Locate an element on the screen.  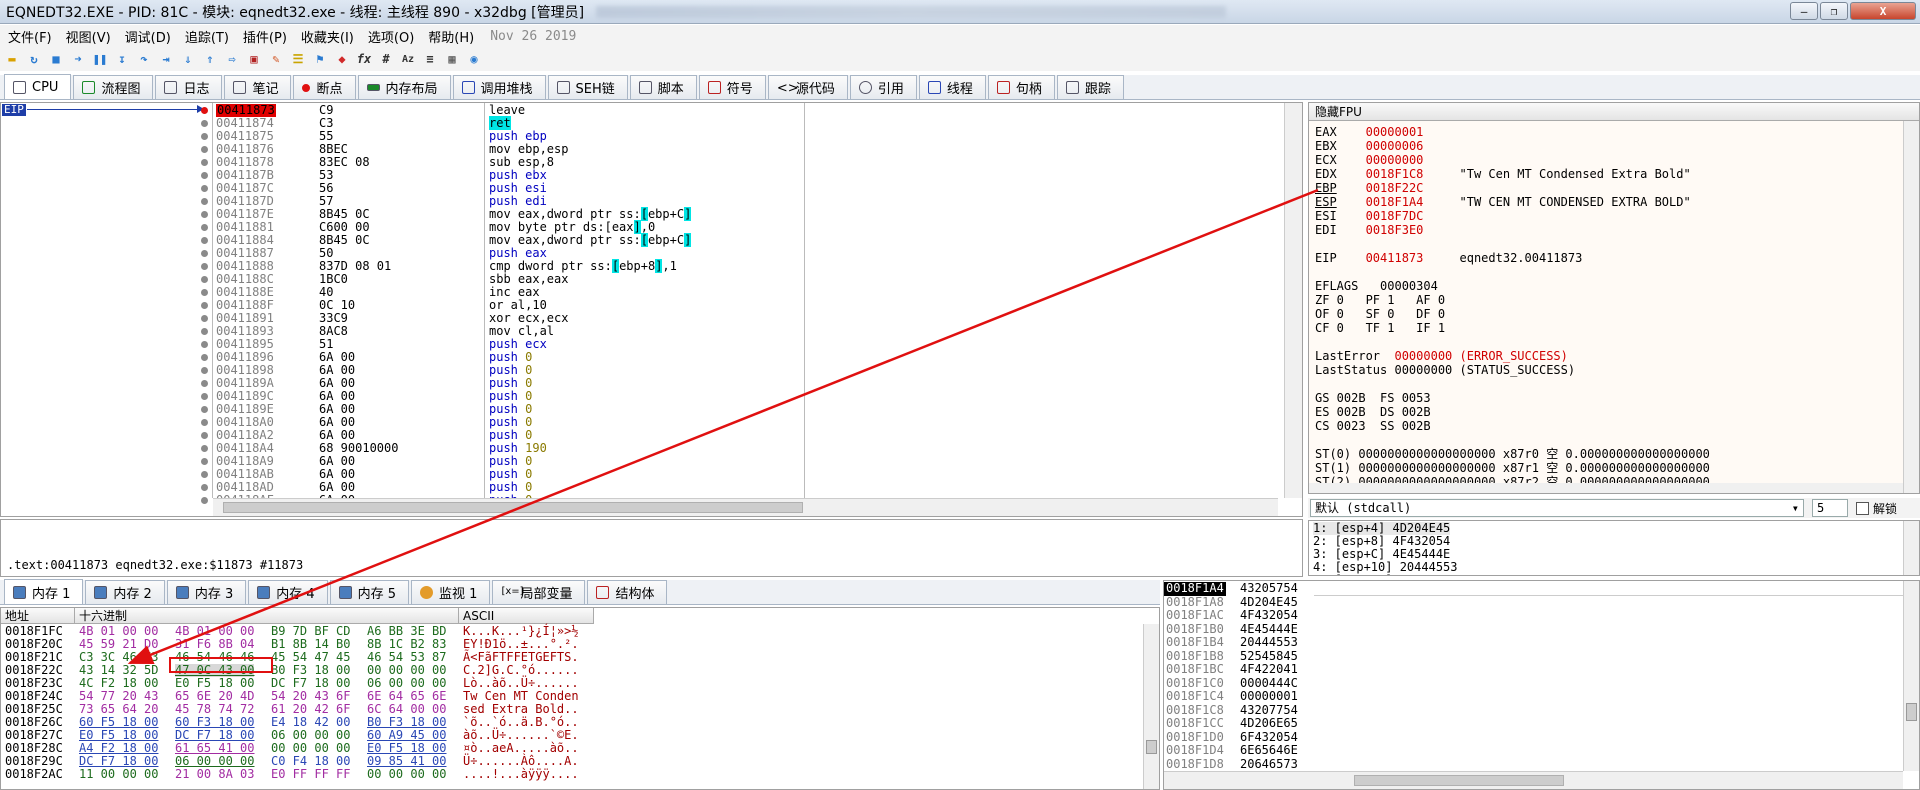
hash-icon: # is located at coordinates (386, 59).